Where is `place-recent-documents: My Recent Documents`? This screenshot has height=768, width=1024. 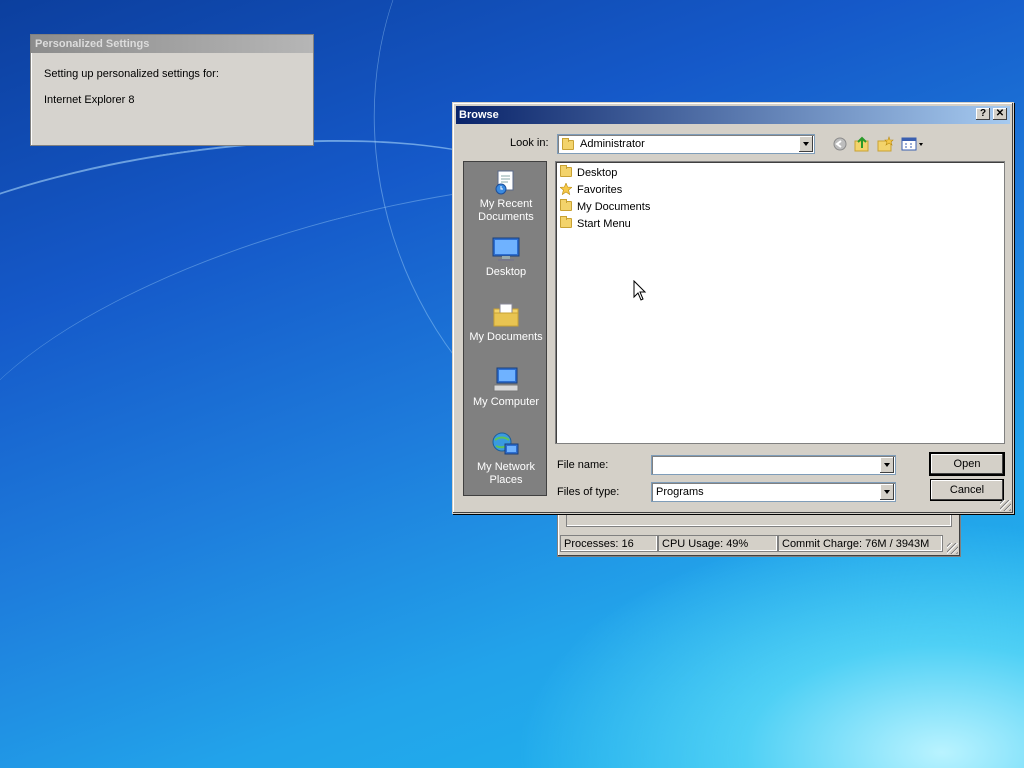
place-recent-documents: My Recent Documents is located at coordinates (506, 196).